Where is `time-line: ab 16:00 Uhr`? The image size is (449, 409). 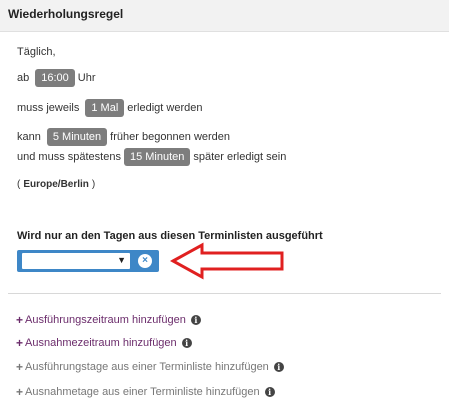
time-line: ab 16:00 Uhr is located at coordinates (56, 78).